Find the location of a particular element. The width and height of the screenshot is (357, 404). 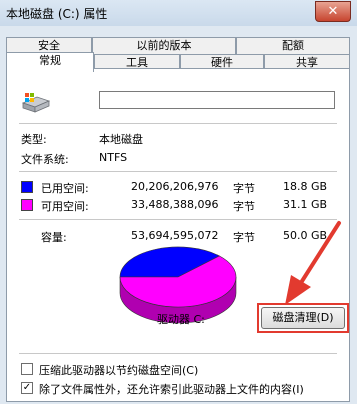

window-title: 本地磁盘 (C:) 属性 is located at coordinates (57, 14).